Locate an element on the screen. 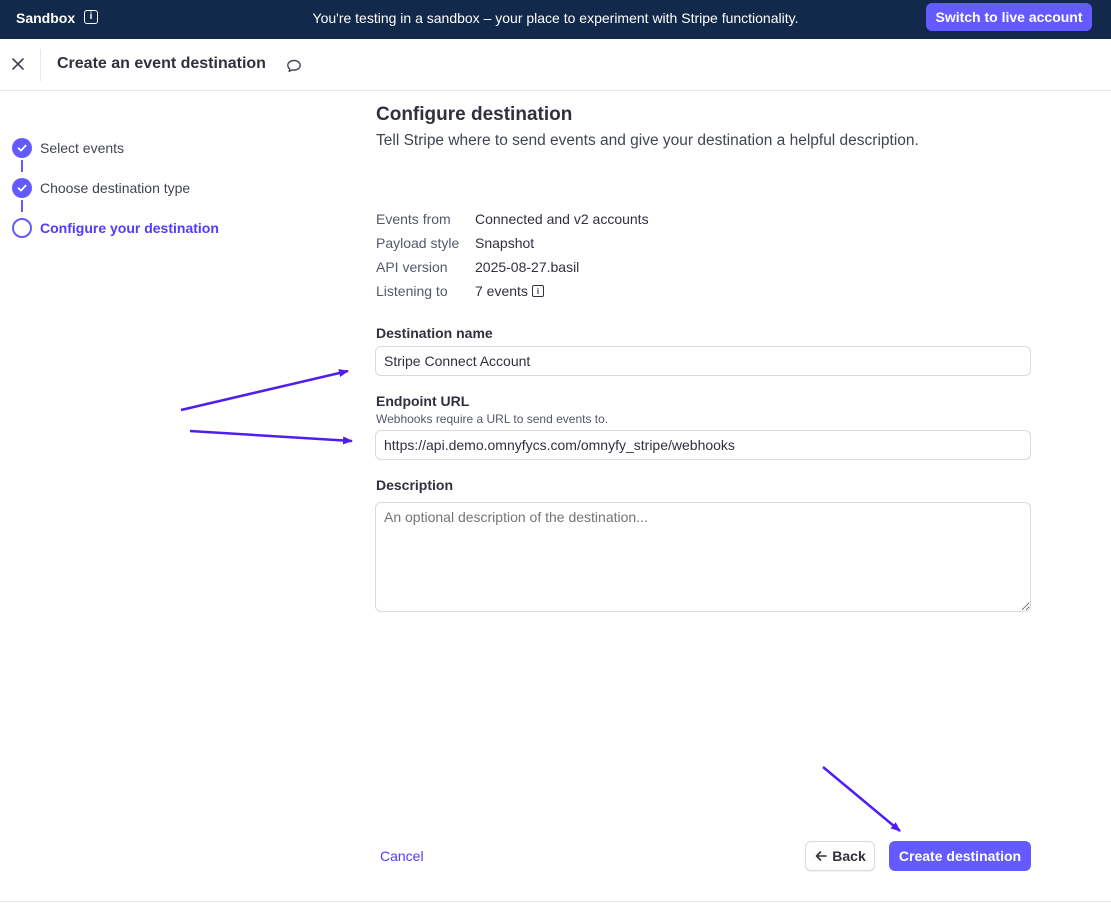 Image resolution: width=1111 pixels, height=903 pixels. create-destination-button: Create destination is located at coordinates (960, 856).